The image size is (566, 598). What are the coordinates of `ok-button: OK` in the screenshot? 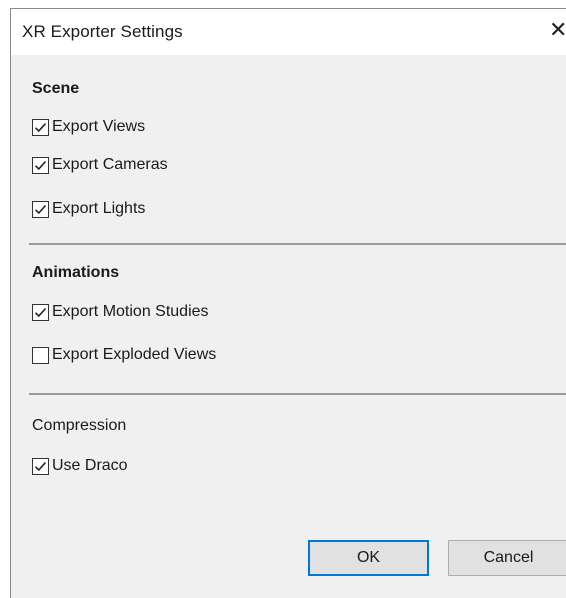 It's located at (368, 558).